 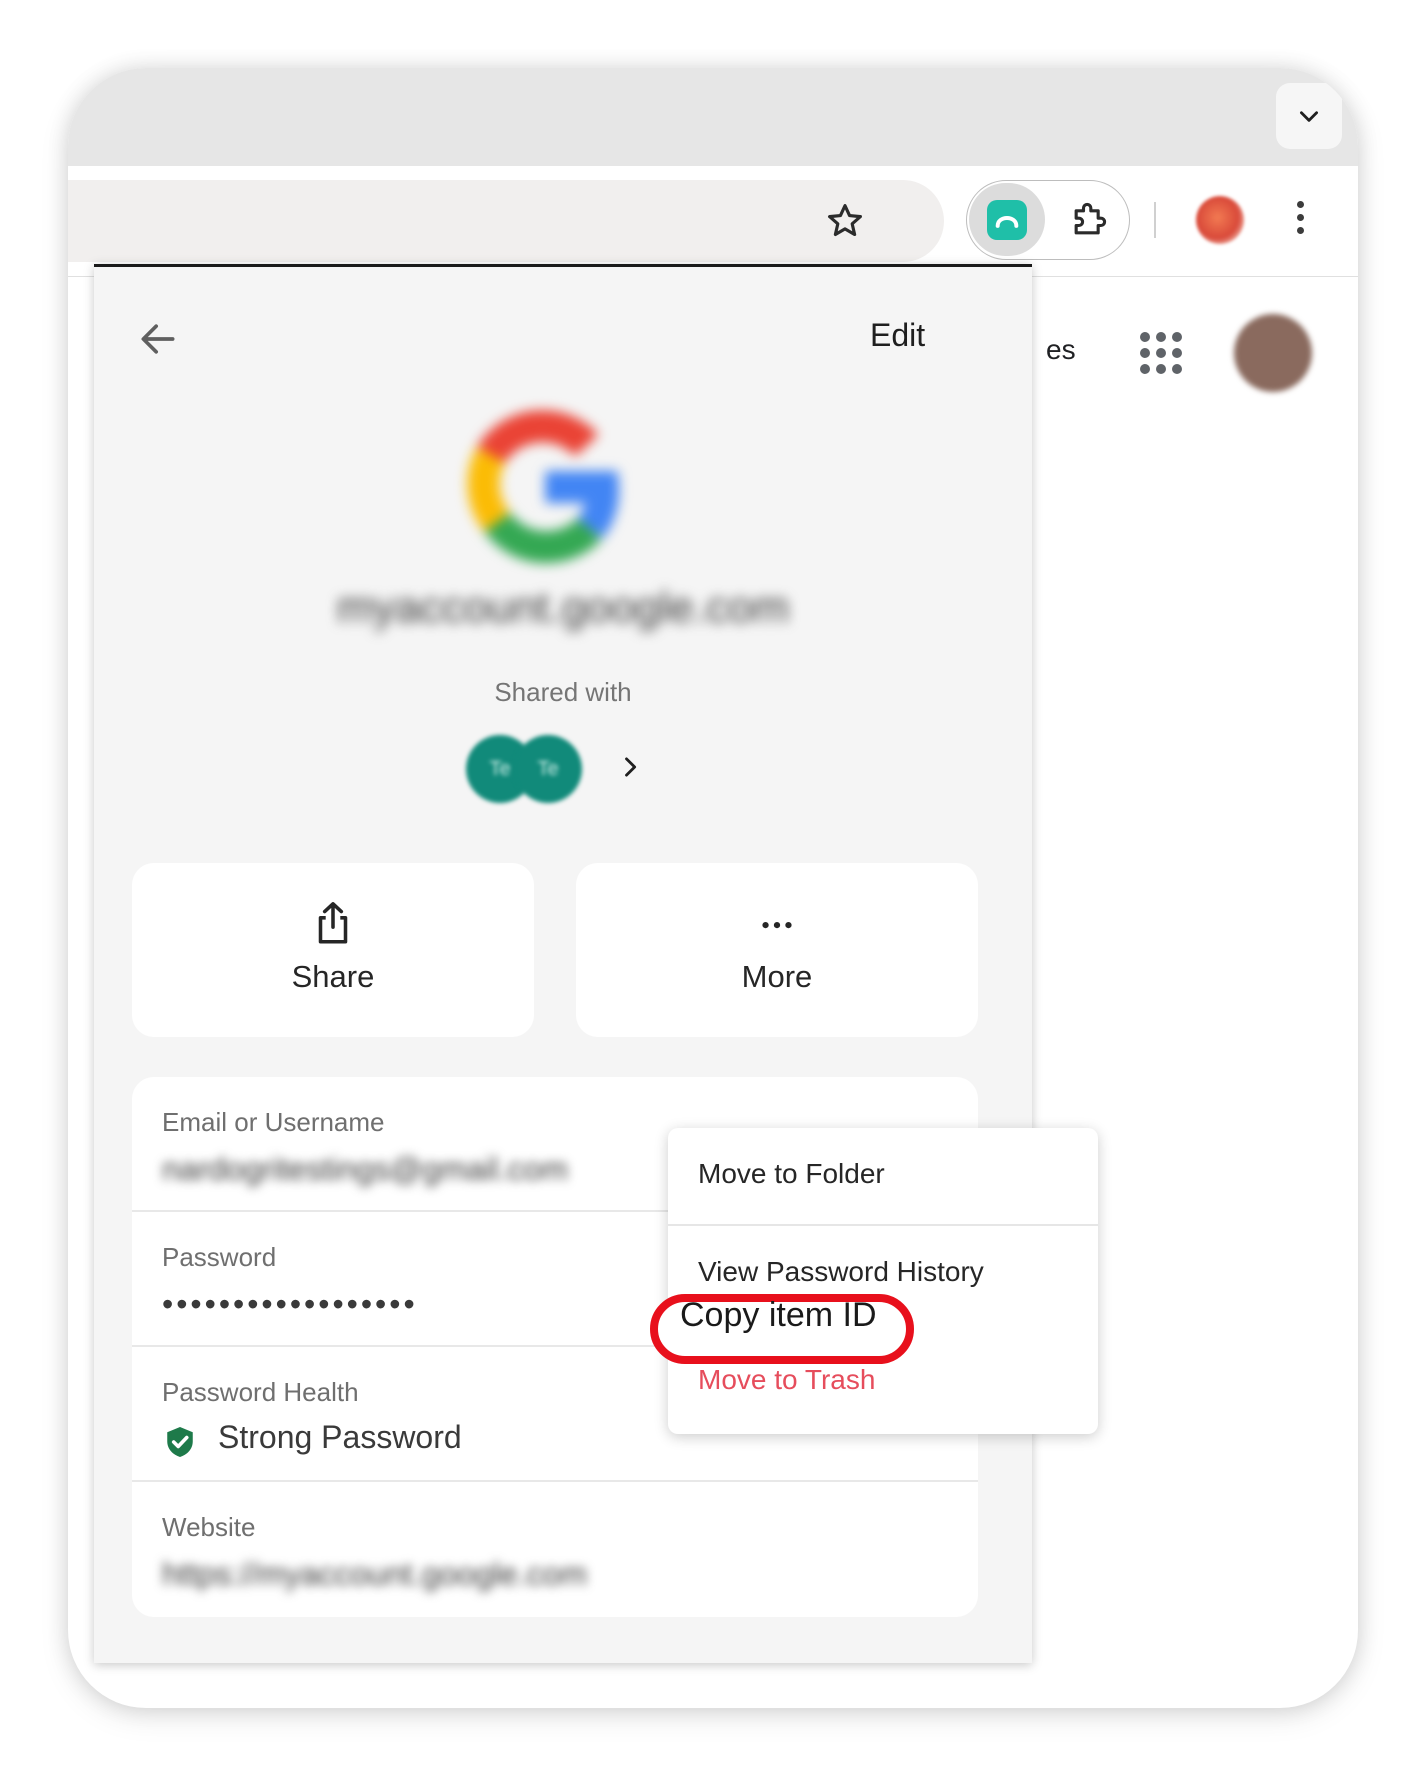 What do you see at coordinates (786, 1380) in the screenshot?
I see `move-to-trash-item: Move to Trash` at bounding box center [786, 1380].